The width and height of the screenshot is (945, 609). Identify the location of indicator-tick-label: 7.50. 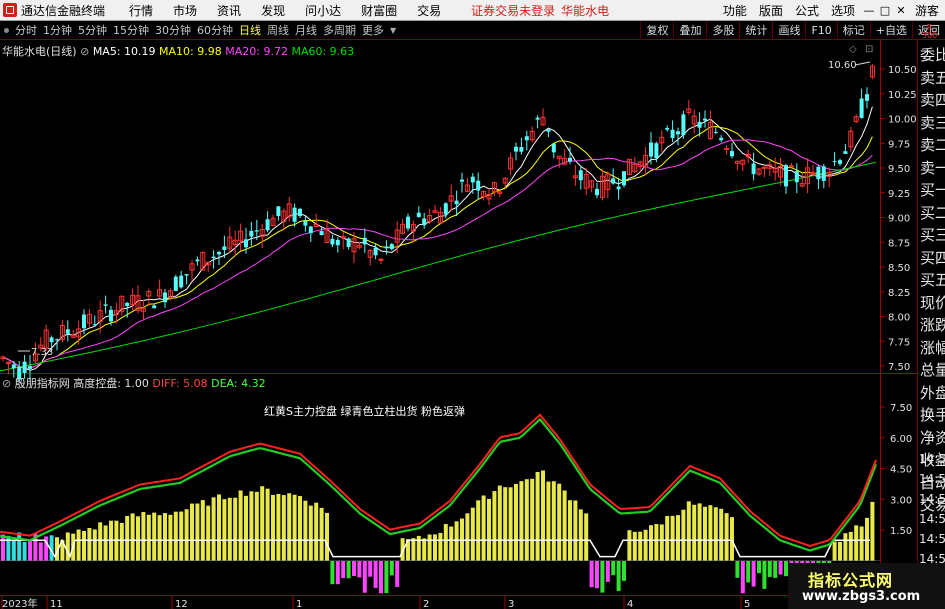
(901, 408).